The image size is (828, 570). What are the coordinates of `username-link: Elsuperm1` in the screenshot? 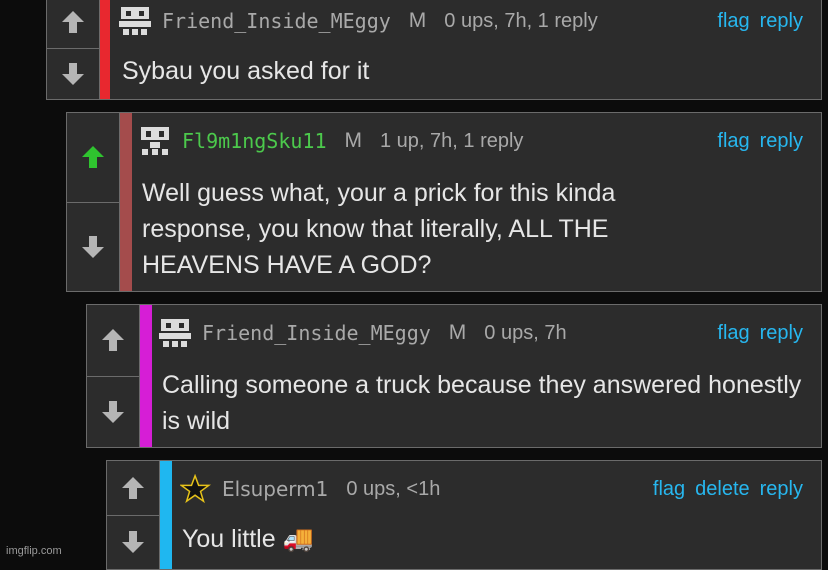 It's located at (275, 489).